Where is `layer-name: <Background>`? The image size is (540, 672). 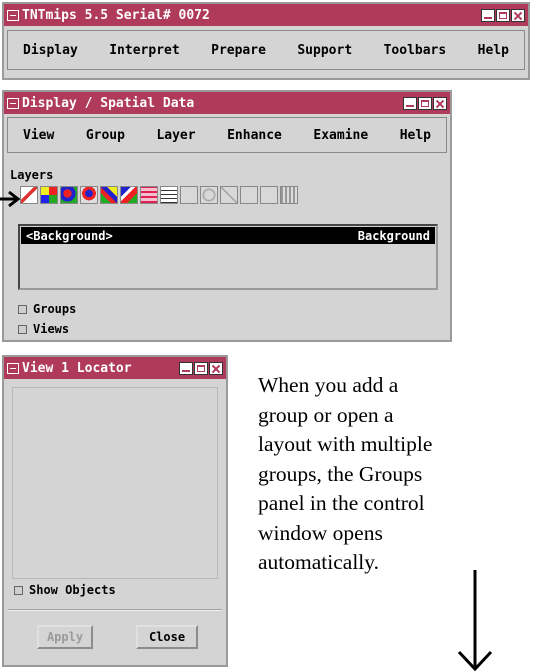 layer-name: <Background> is located at coordinates (69, 235).